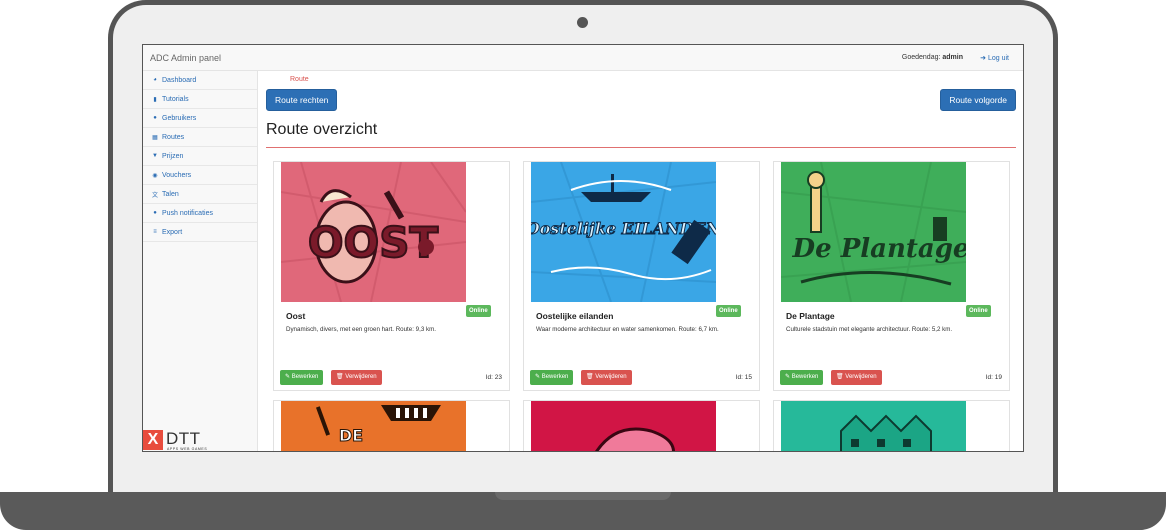 This screenshot has height=530, width=1166. What do you see at coordinates (155, 80) in the screenshot?
I see `dashboard-icon: ◕` at bounding box center [155, 80].